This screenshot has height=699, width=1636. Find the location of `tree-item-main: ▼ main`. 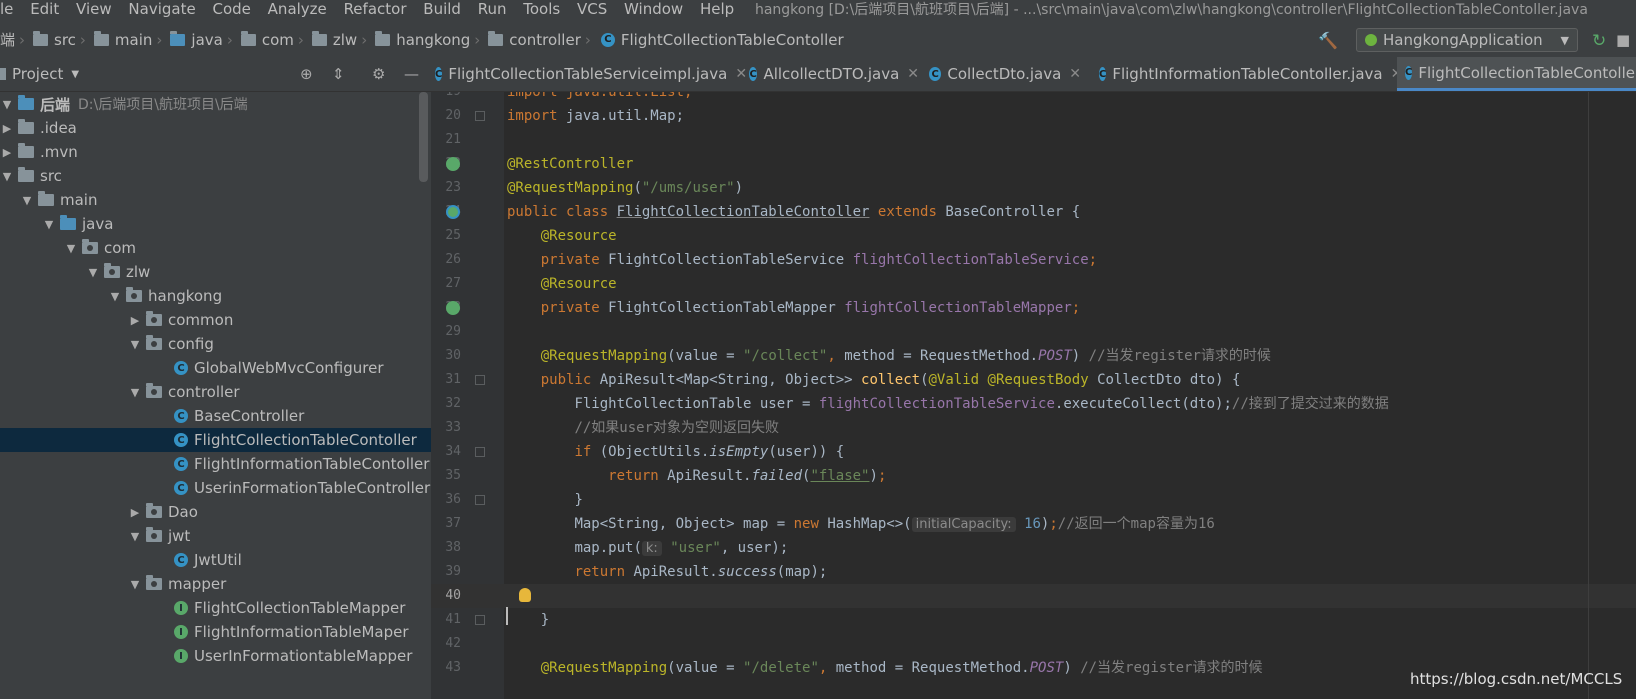

tree-item-main: ▼ main is located at coordinates (215, 200).